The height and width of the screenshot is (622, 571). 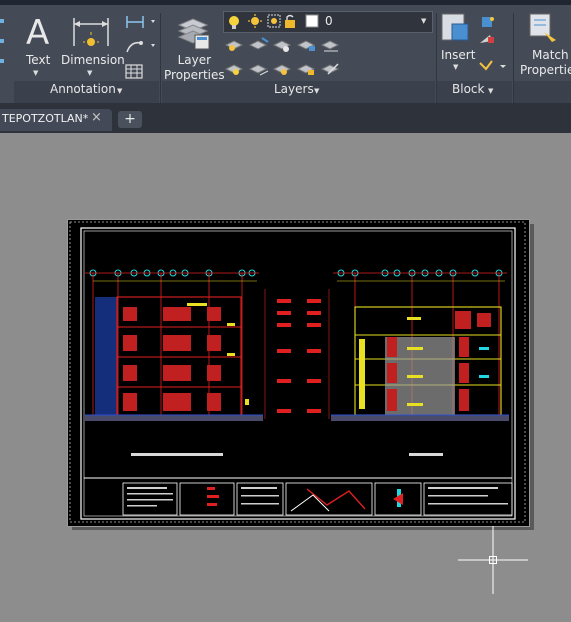 What do you see at coordinates (83, 89) in the screenshot?
I see `annotation-panel-title: Annotation` at bounding box center [83, 89].